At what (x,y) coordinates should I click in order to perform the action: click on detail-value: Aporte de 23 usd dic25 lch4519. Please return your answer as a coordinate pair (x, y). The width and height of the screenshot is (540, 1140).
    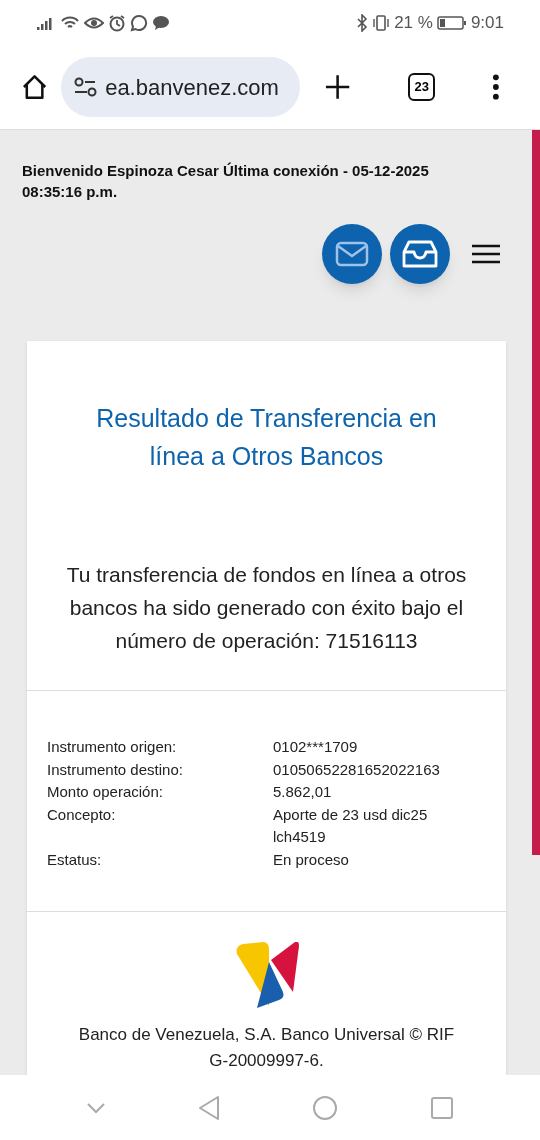
    Looking at the image, I should click on (351, 825).